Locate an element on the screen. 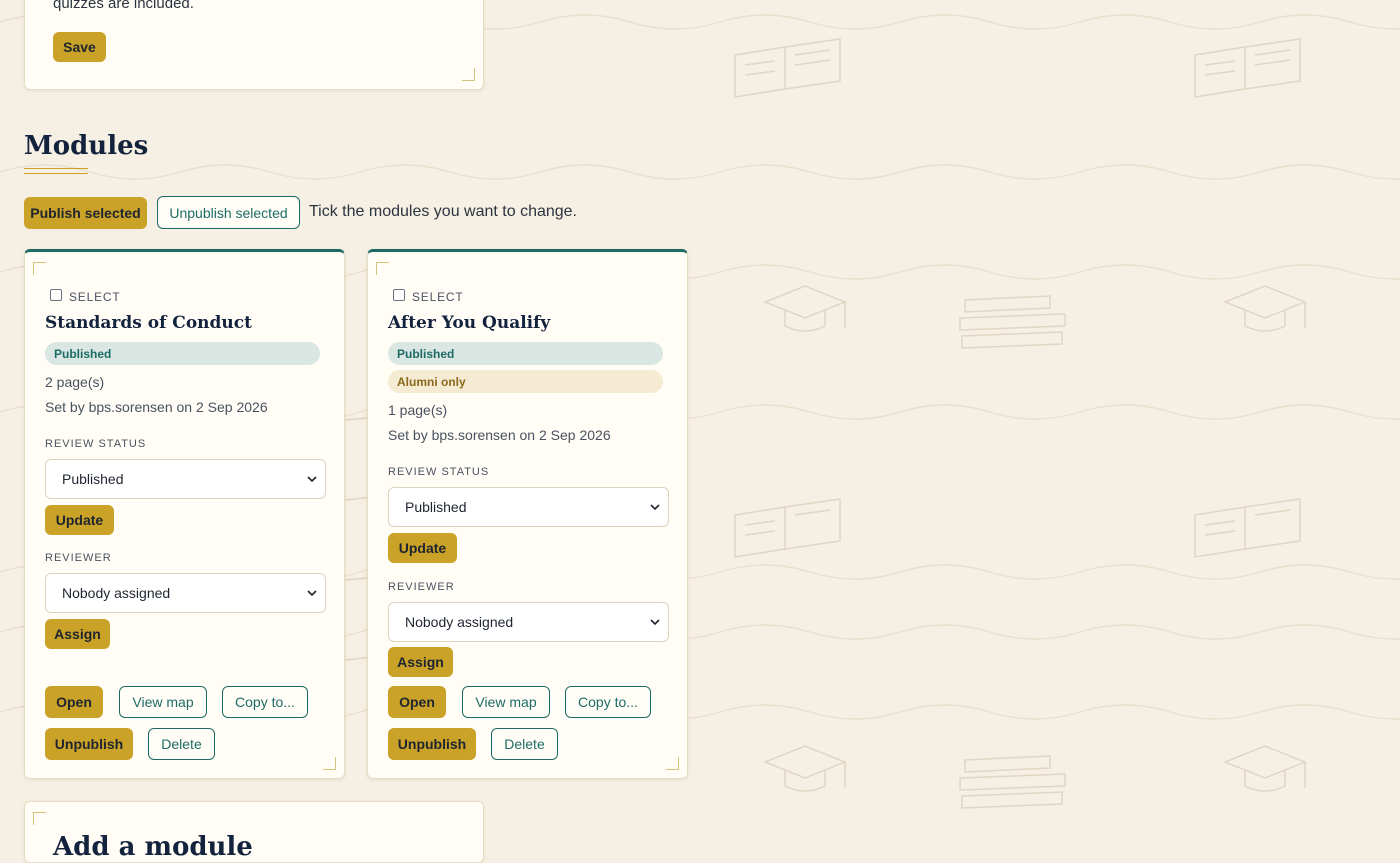 The width and height of the screenshot is (1400, 863). unpublish-selected-button: Unpublish selected is located at coordinates (228, 212).